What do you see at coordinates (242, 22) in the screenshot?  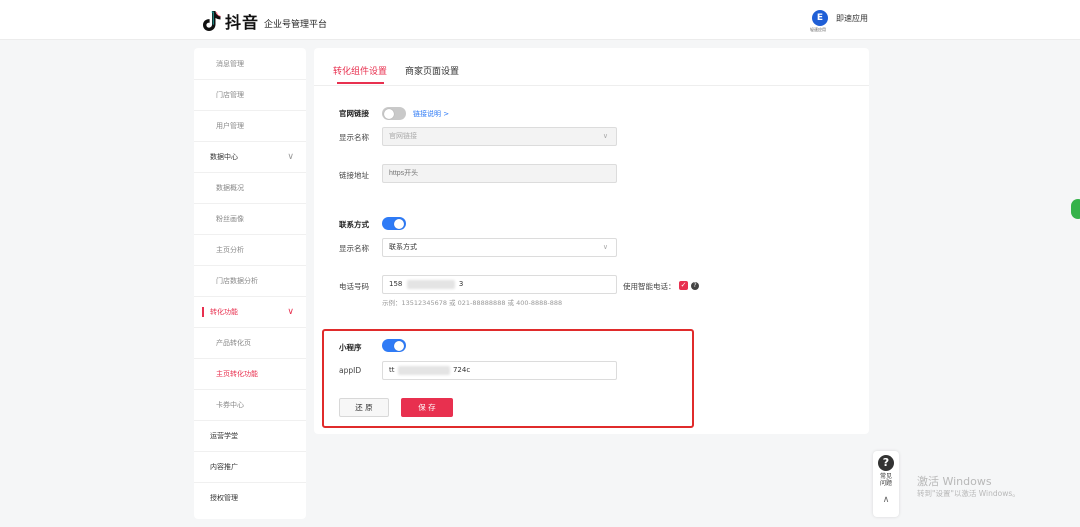 I see `logo-text: 抖音` at bounding box center [242, 22].